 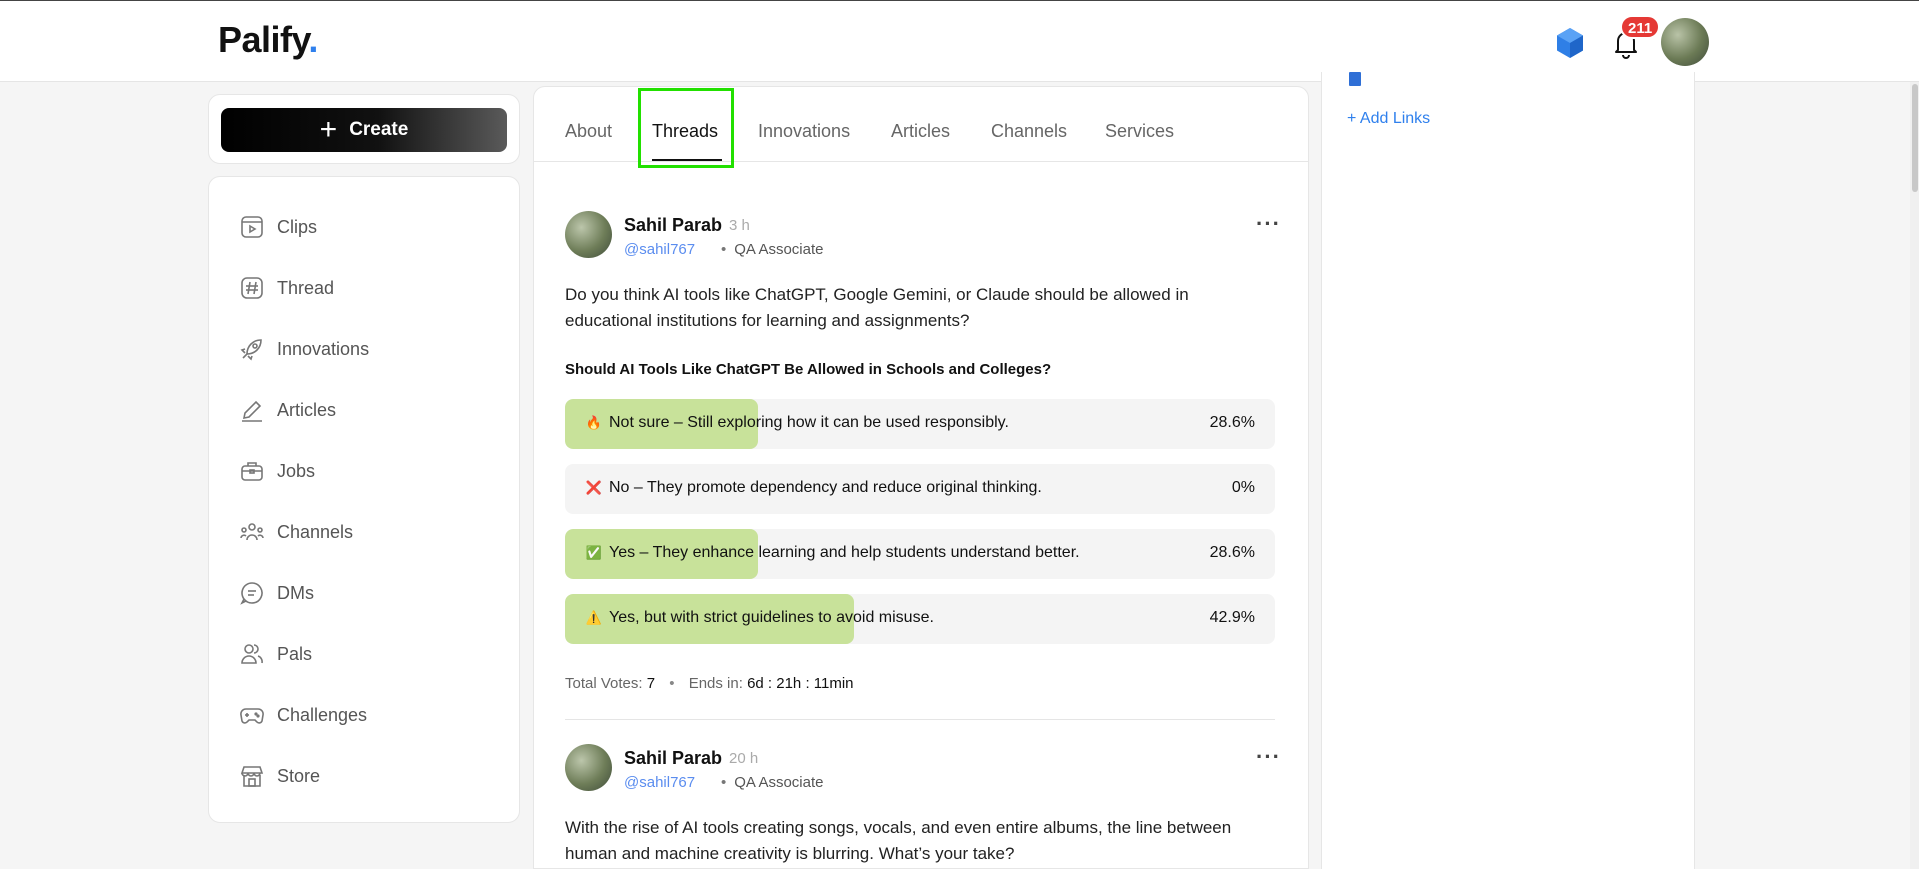 What do you see at coordinates (594, 487) in the screenshot?
I see `cross-icon: ❌` at bounding box center [594, 487].